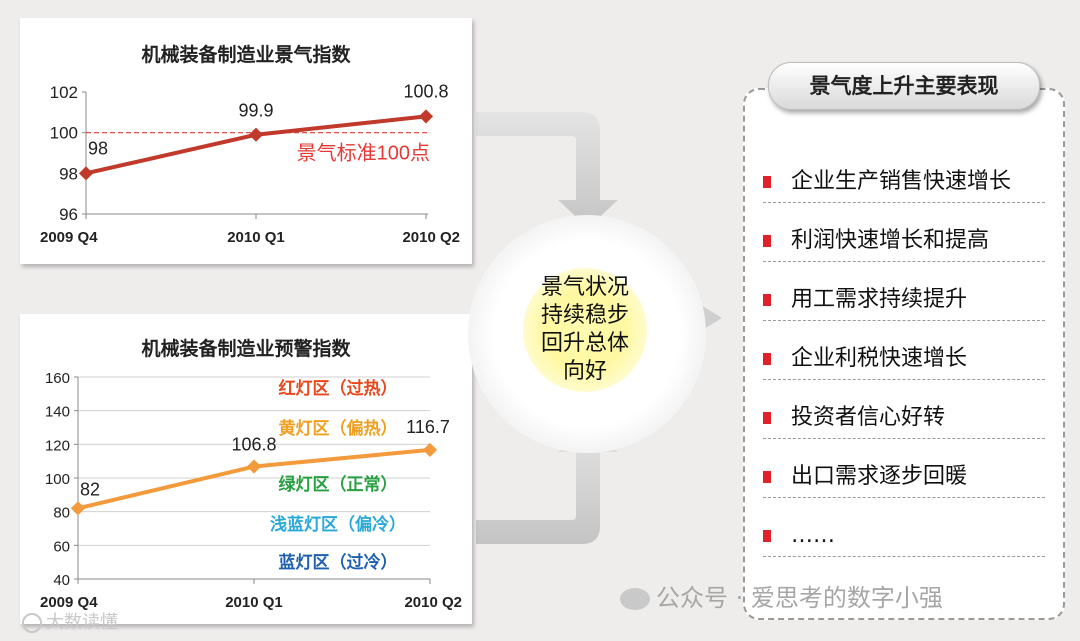 The image size is (1080, 641). What do you see at coordinates (868, 417) in the screenshot?
I see `list-item-label: 投资者信心好转` at bounding box center [868, 417].